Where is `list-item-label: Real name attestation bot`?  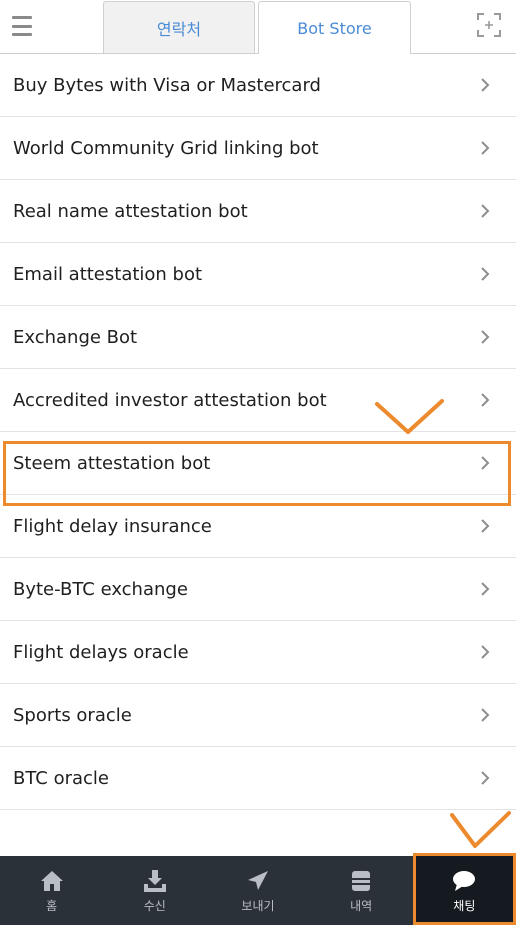
list-item-label: Real name attestation bot is located at coordinates (130, 211).